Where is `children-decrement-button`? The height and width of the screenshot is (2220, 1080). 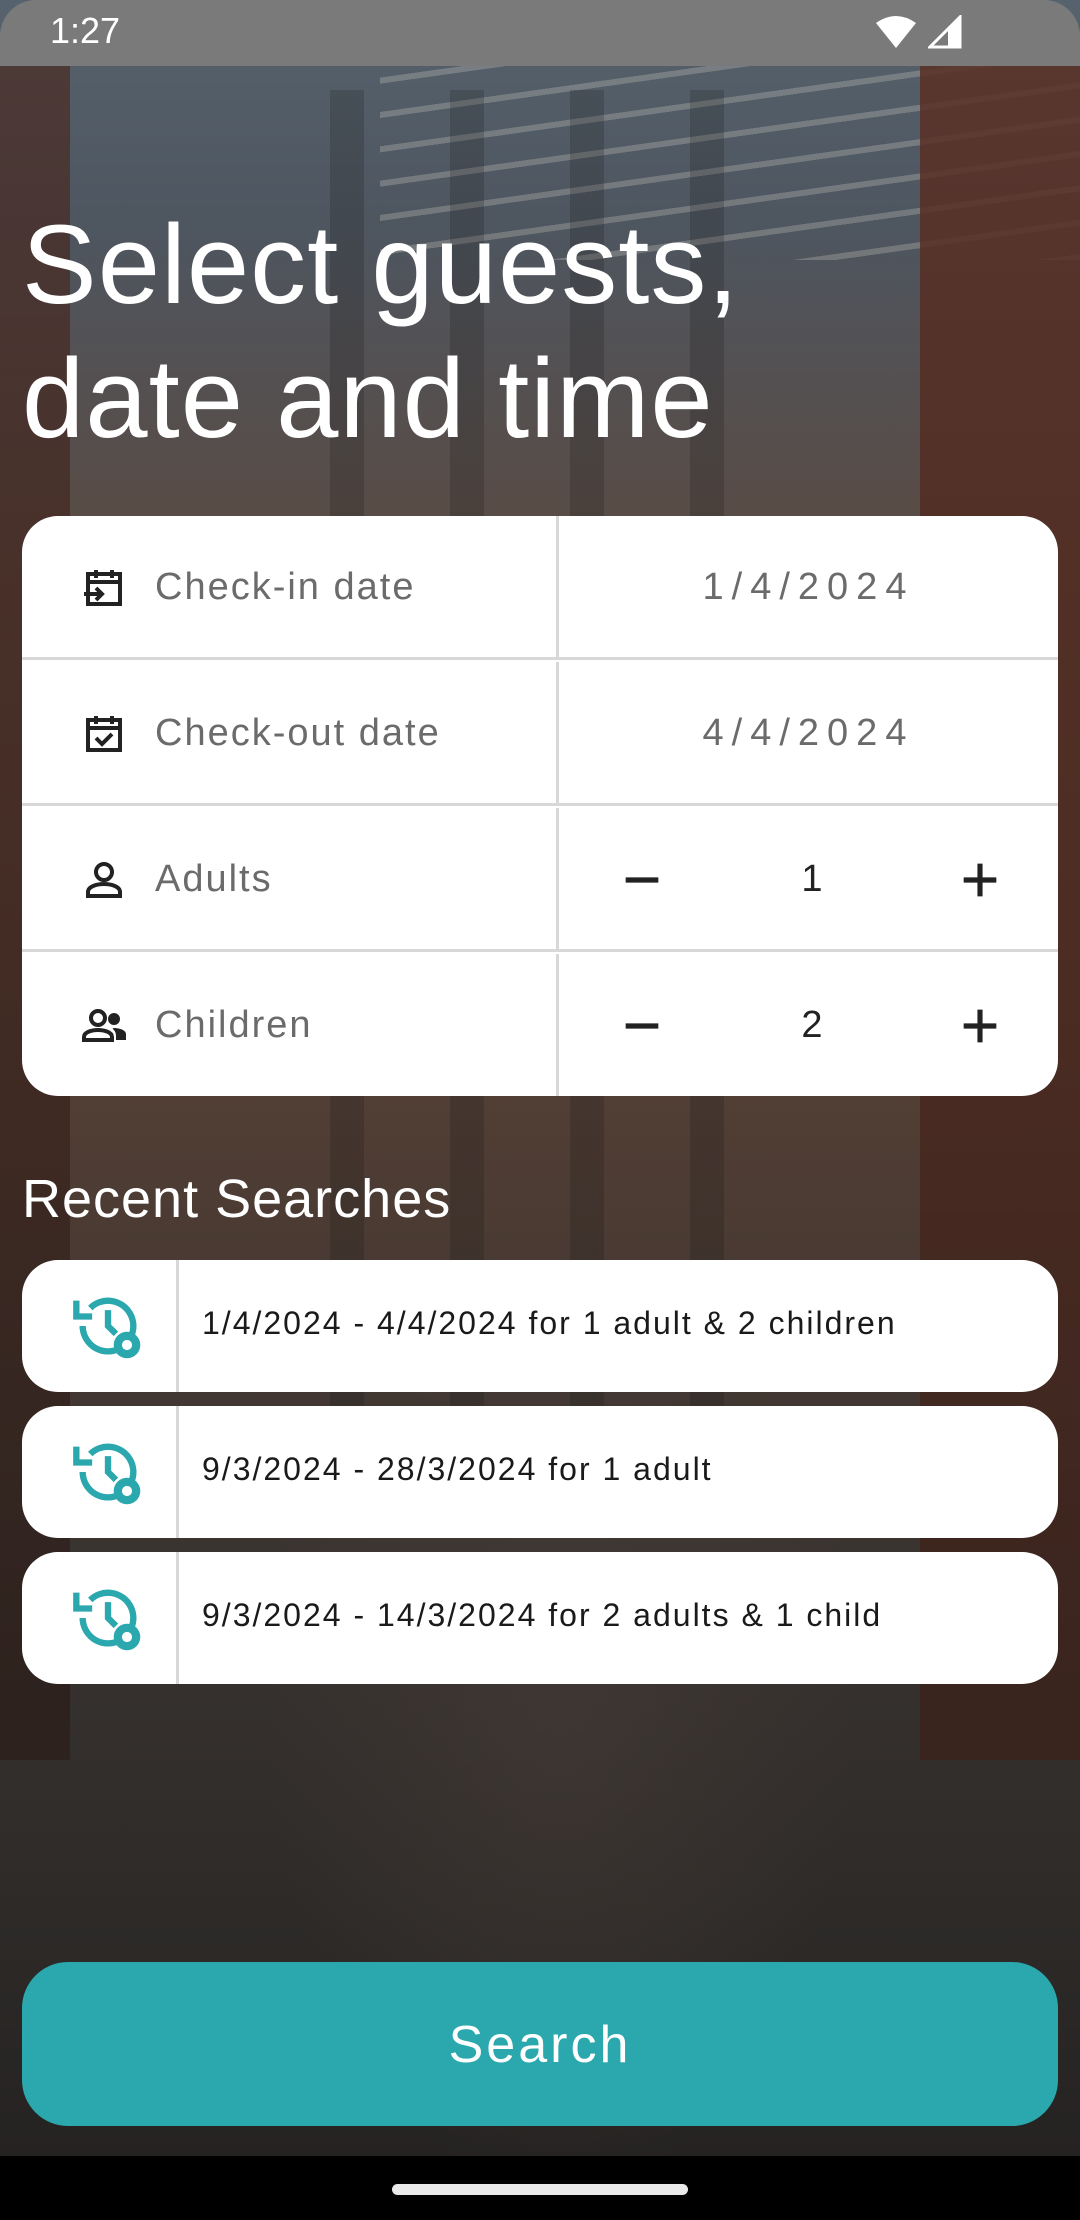
children-decrement-button is located at coordinates (642, 1026).